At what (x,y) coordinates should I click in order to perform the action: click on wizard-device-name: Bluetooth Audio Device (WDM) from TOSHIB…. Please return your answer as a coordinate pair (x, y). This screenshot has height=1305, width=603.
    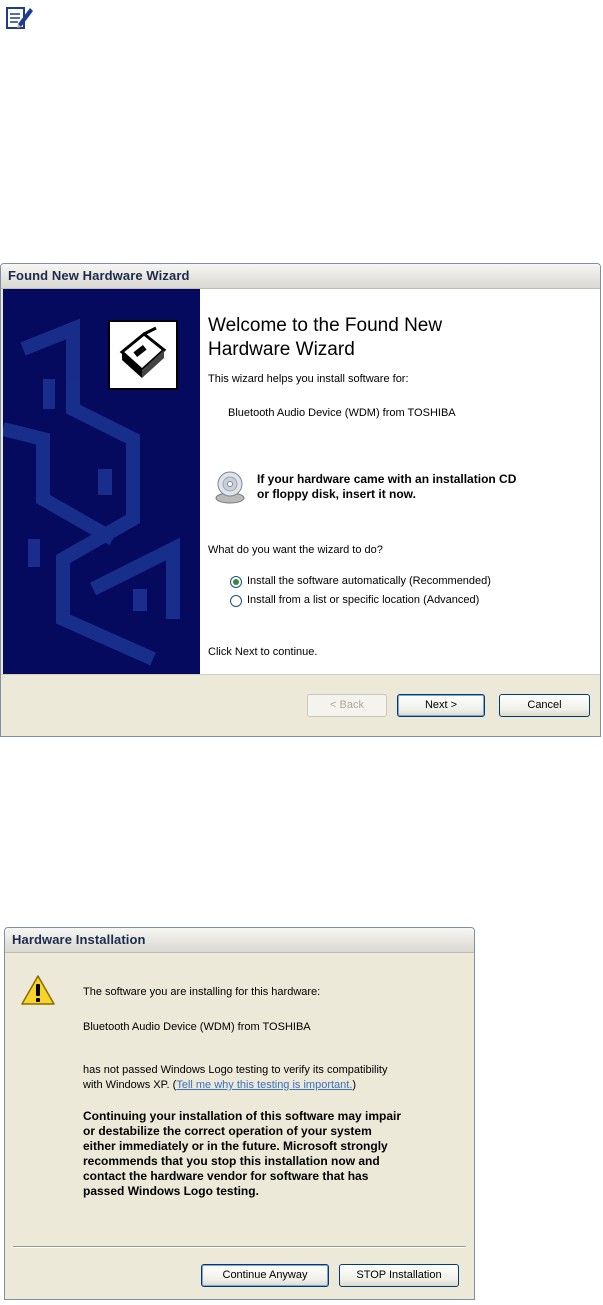
    Looking at the image, I should click on (342, 413).